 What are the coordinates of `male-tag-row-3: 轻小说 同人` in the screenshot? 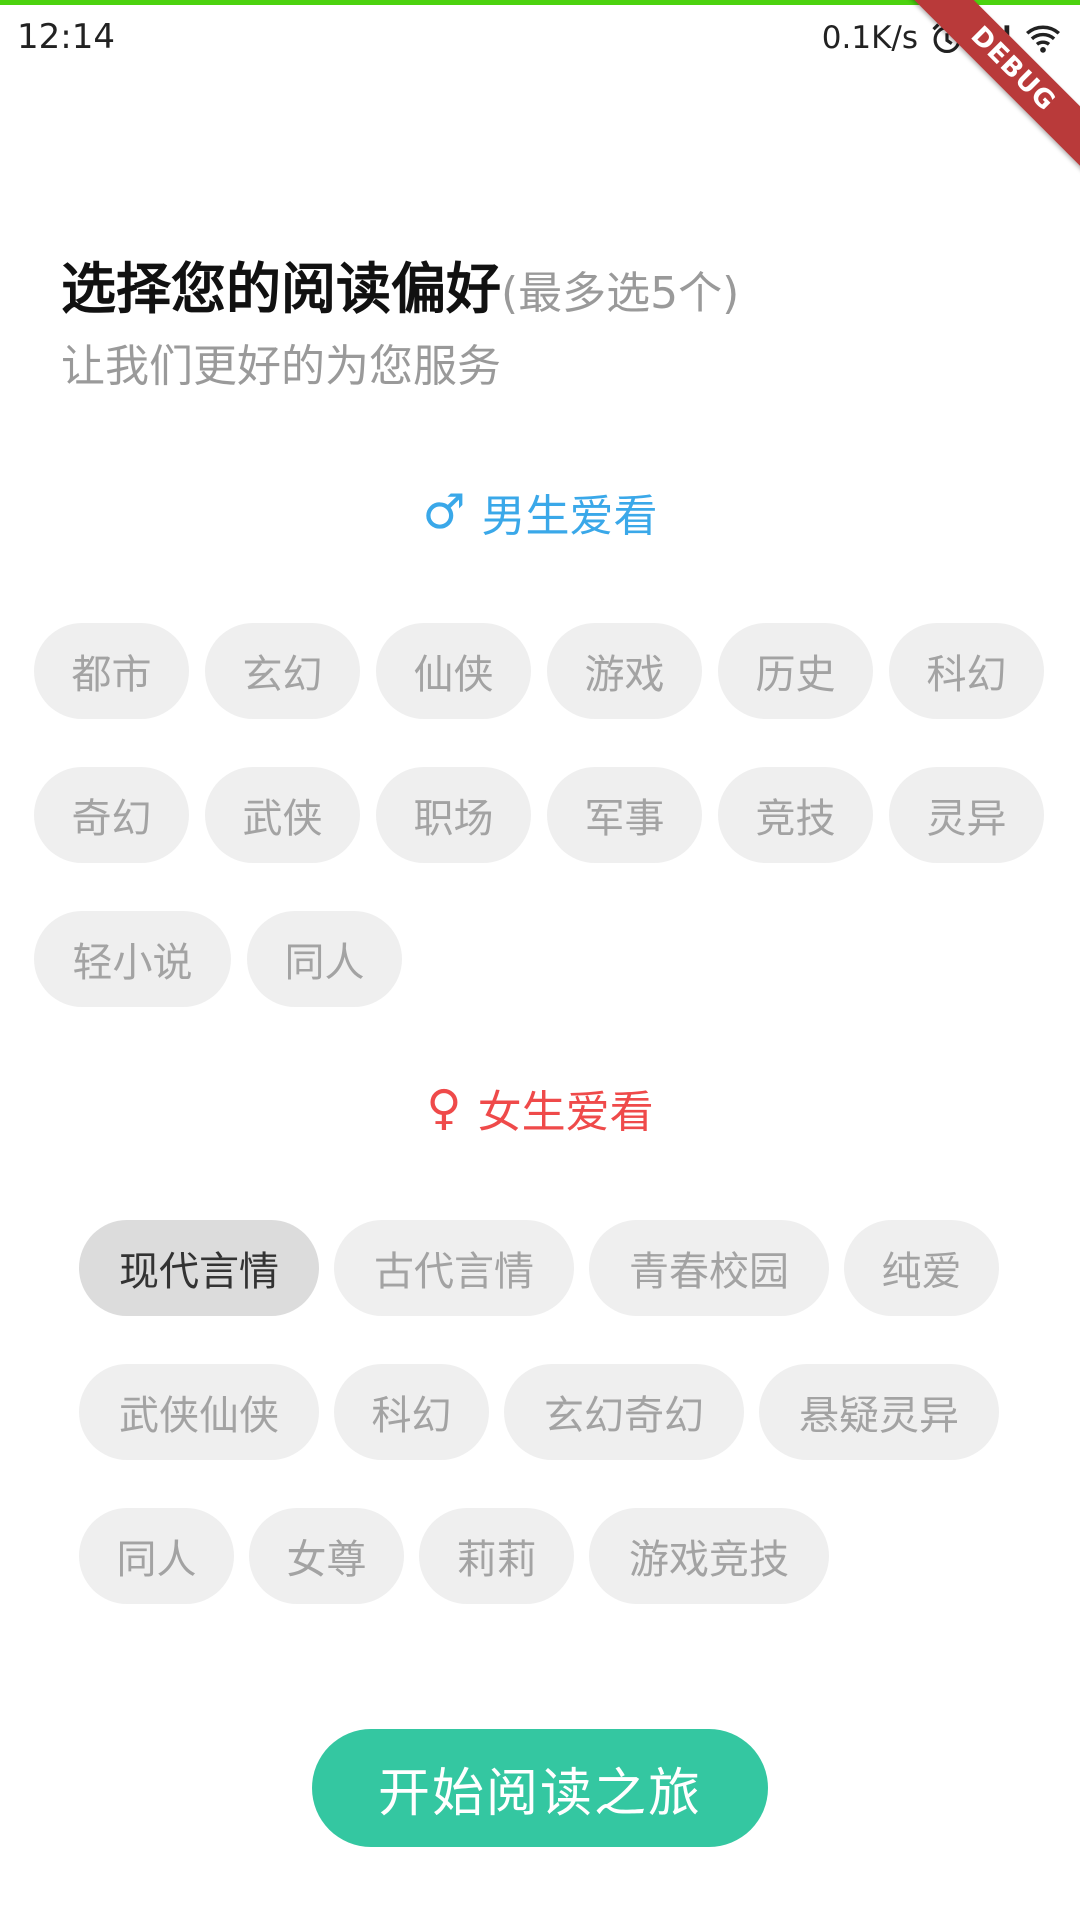 It's located at (218, 959).